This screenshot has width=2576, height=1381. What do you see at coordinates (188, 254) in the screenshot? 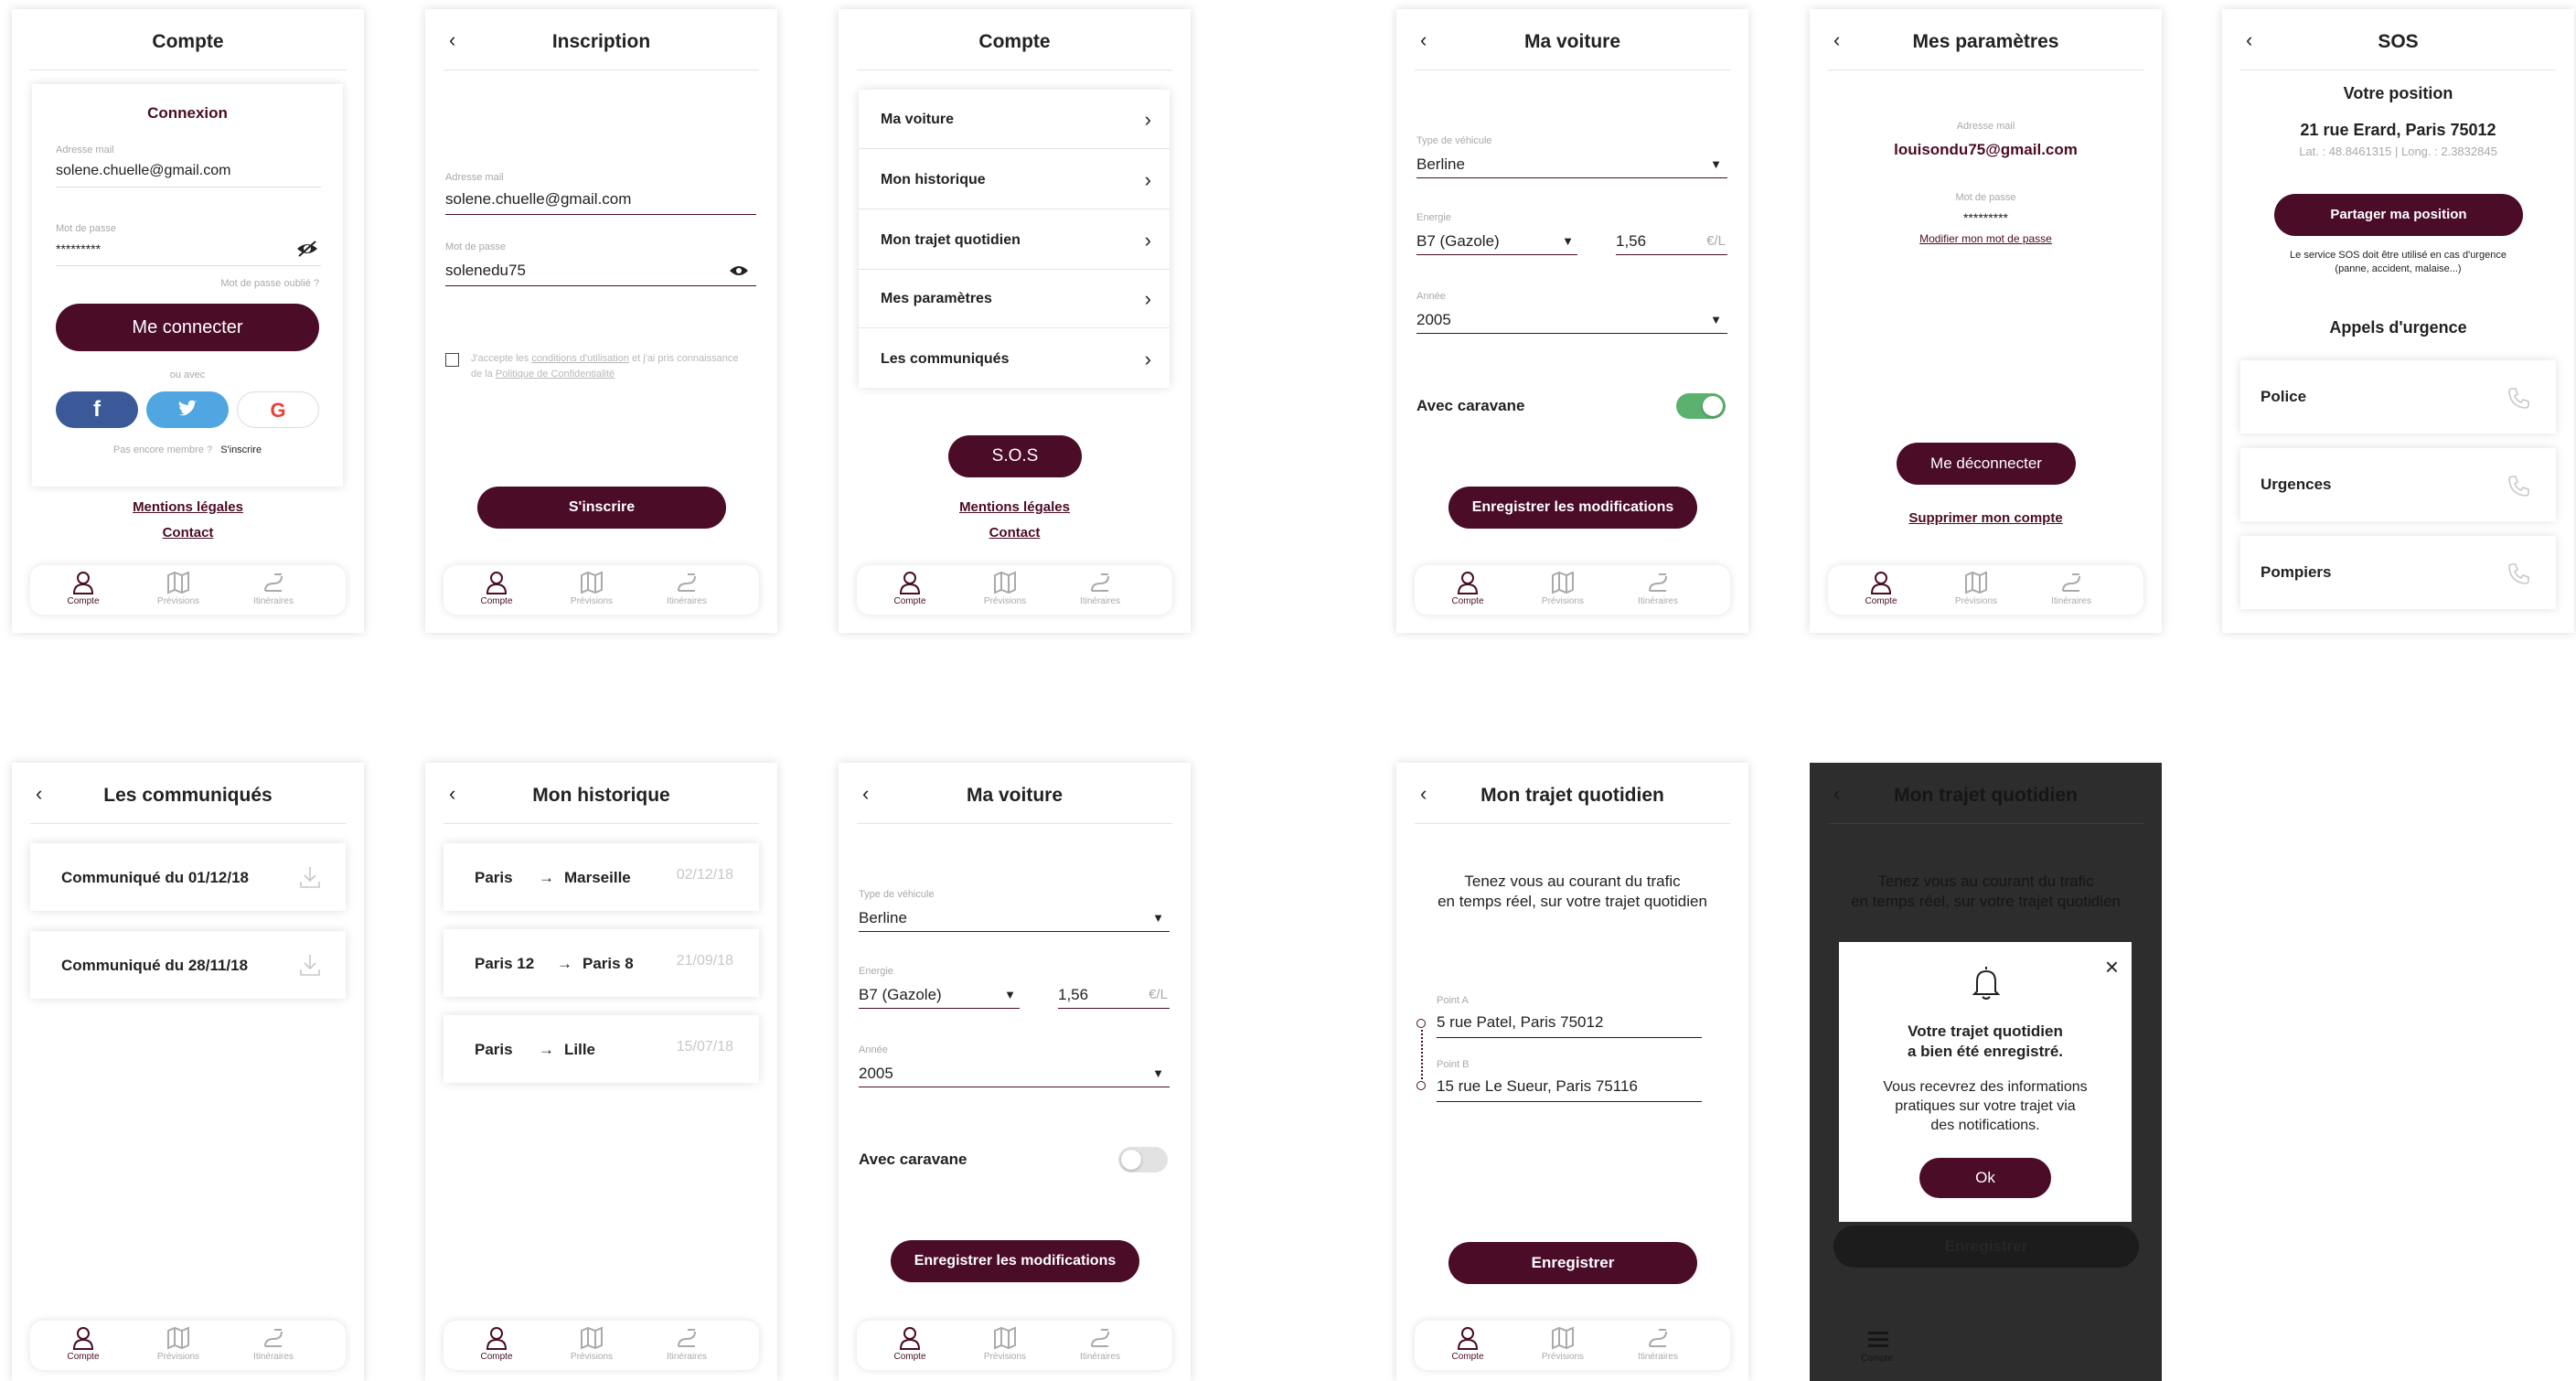
I see `password-field: *********` at bounding box center [188, 254].